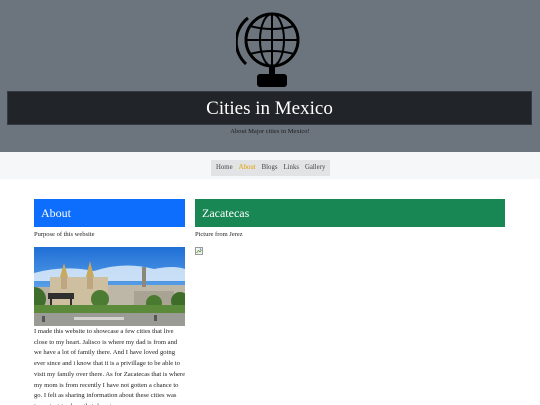  I want to click on about-heading: About, so click(56, 213).